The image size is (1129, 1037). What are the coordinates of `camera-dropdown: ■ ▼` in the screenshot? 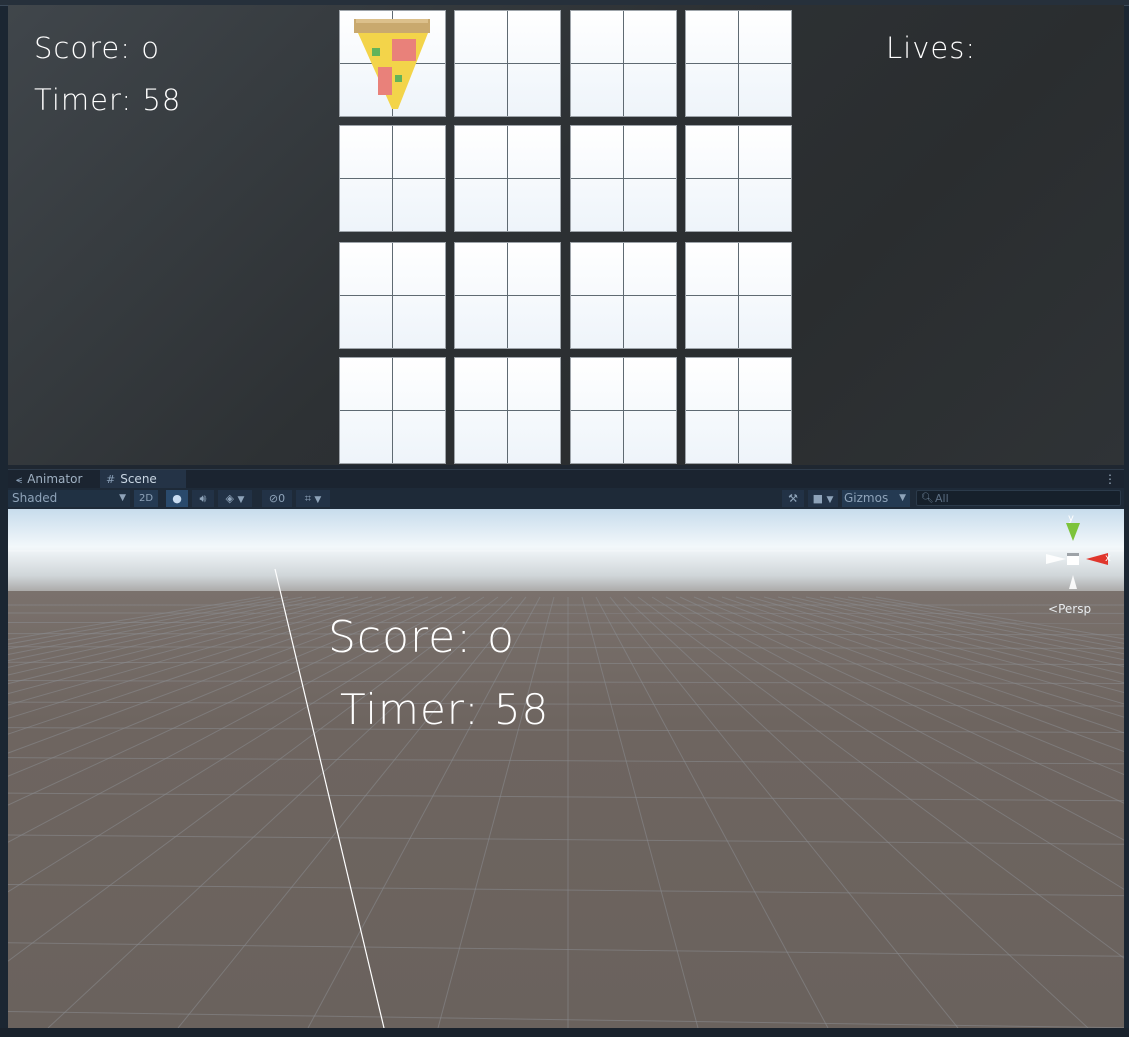 It's located at (823, 498).